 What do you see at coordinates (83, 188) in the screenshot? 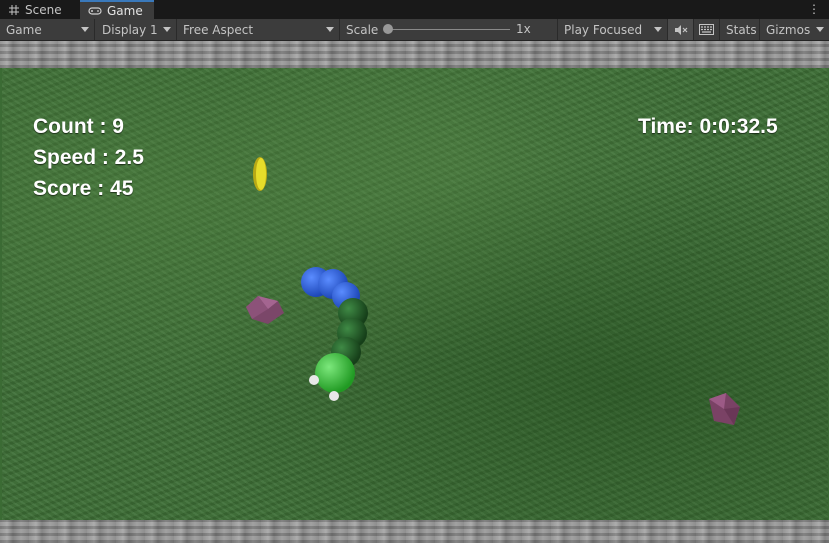
I see `score-readout: Score : 45` at bounding box center [83, 188].